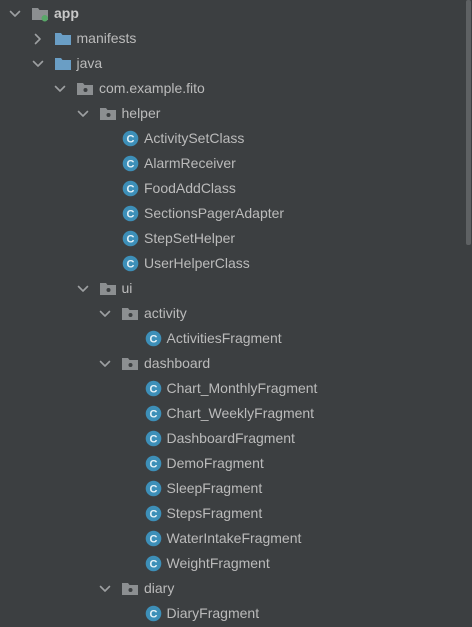  I want to click on tree-item-label: diary, so click(159, 588).